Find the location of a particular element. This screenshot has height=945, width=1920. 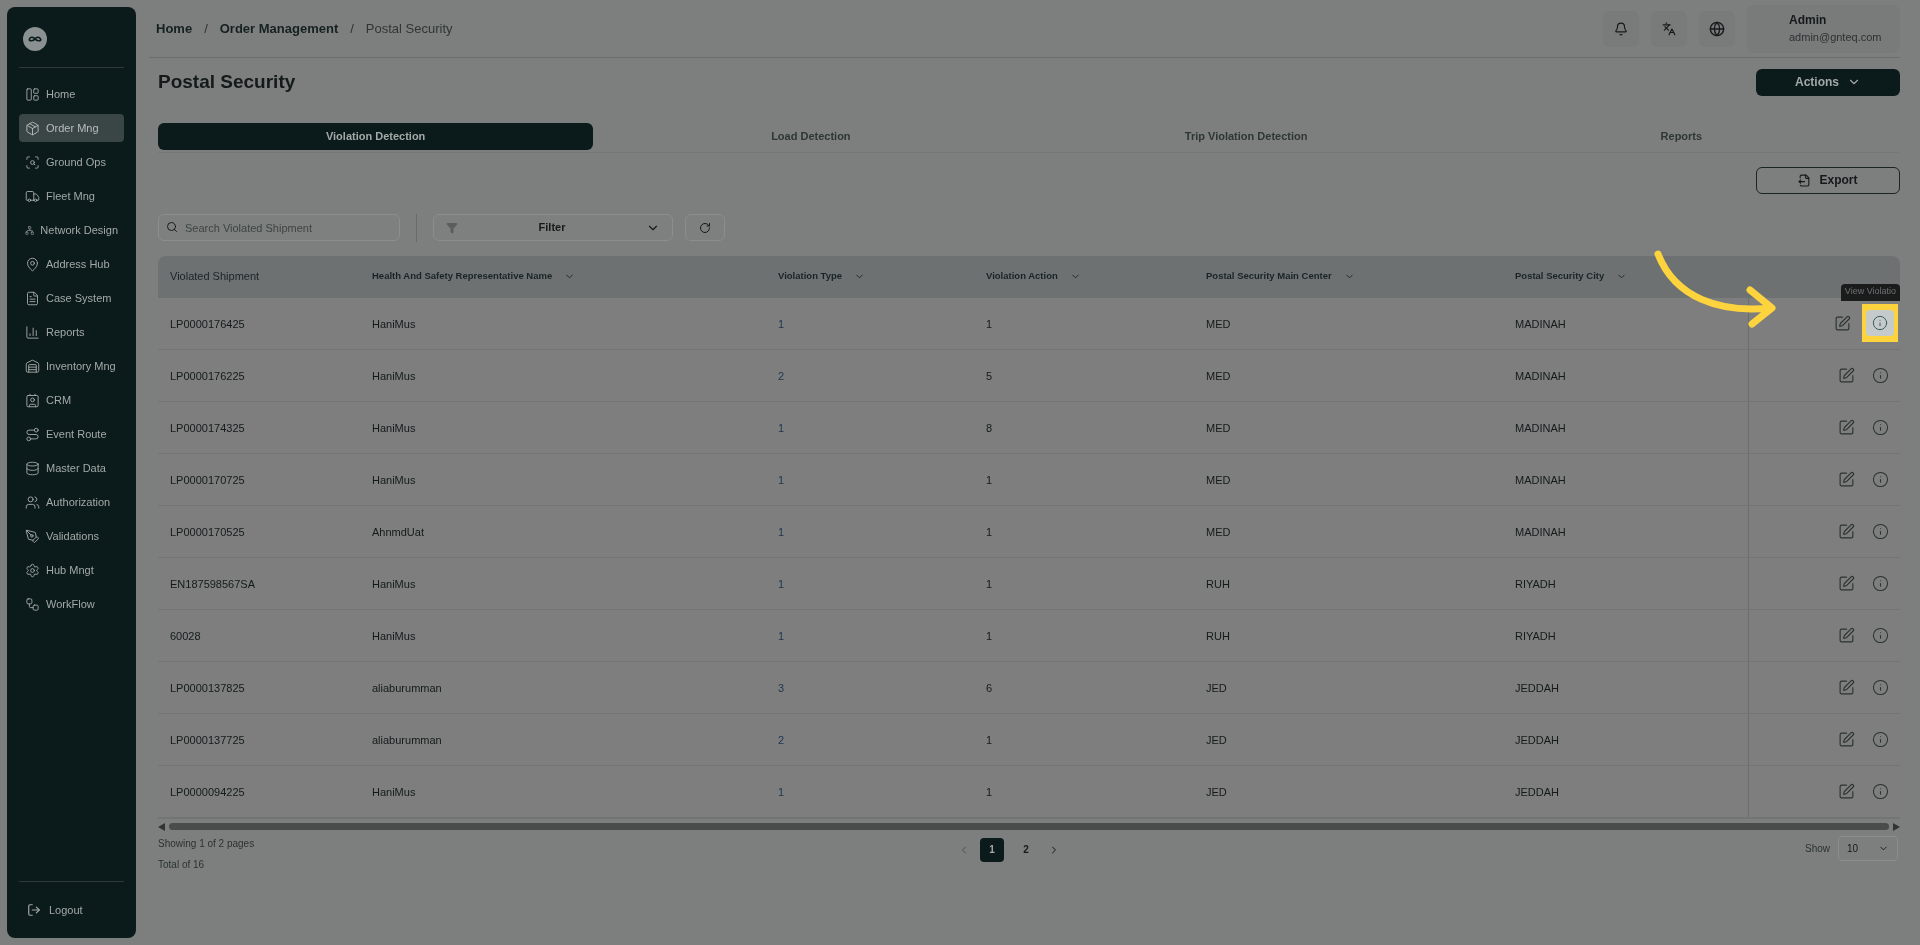

export-icon is located at coordinates (1805, 180).